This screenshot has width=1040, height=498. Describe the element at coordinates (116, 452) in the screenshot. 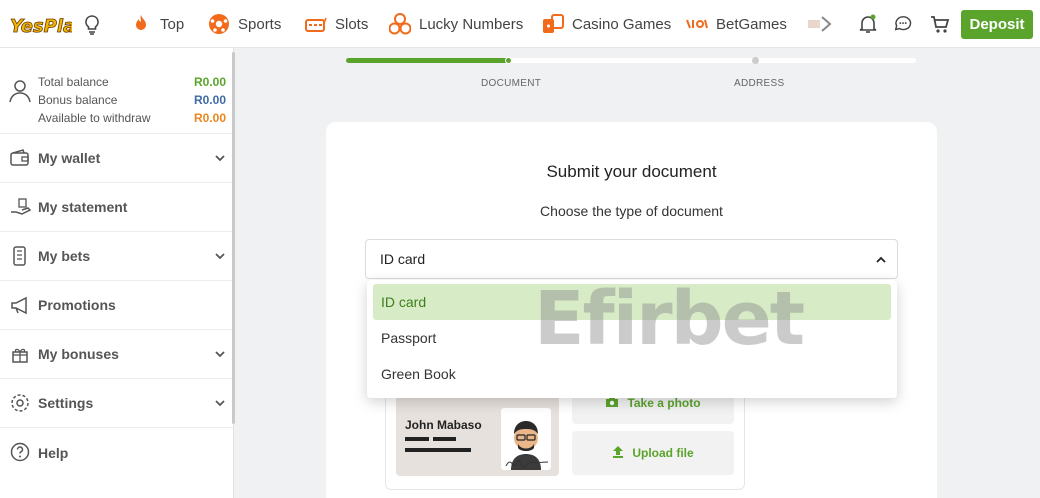

I see `sidebar-item-help: Help` at that location.